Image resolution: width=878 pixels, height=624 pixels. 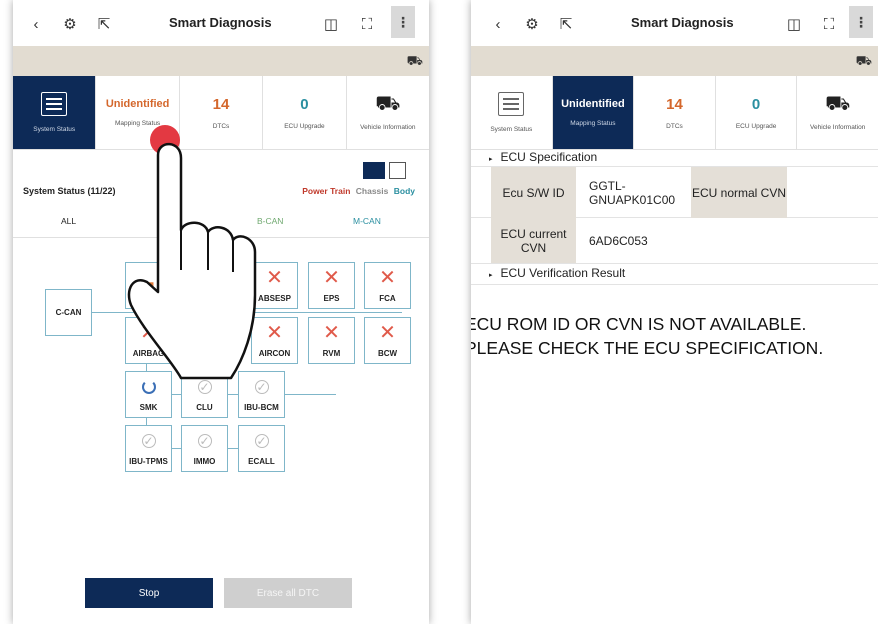 I want to click on sw-id-value: GGTL-GNUAPK01C00, so click(x=632, y=192).